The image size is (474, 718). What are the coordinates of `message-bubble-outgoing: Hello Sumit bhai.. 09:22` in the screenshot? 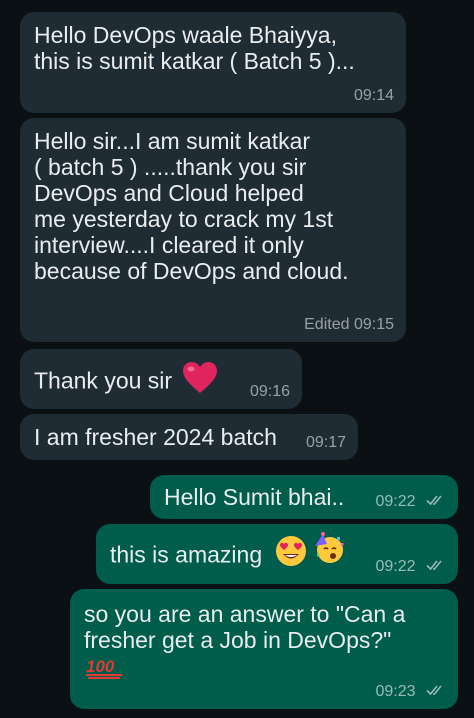 It's located at (304, 497).